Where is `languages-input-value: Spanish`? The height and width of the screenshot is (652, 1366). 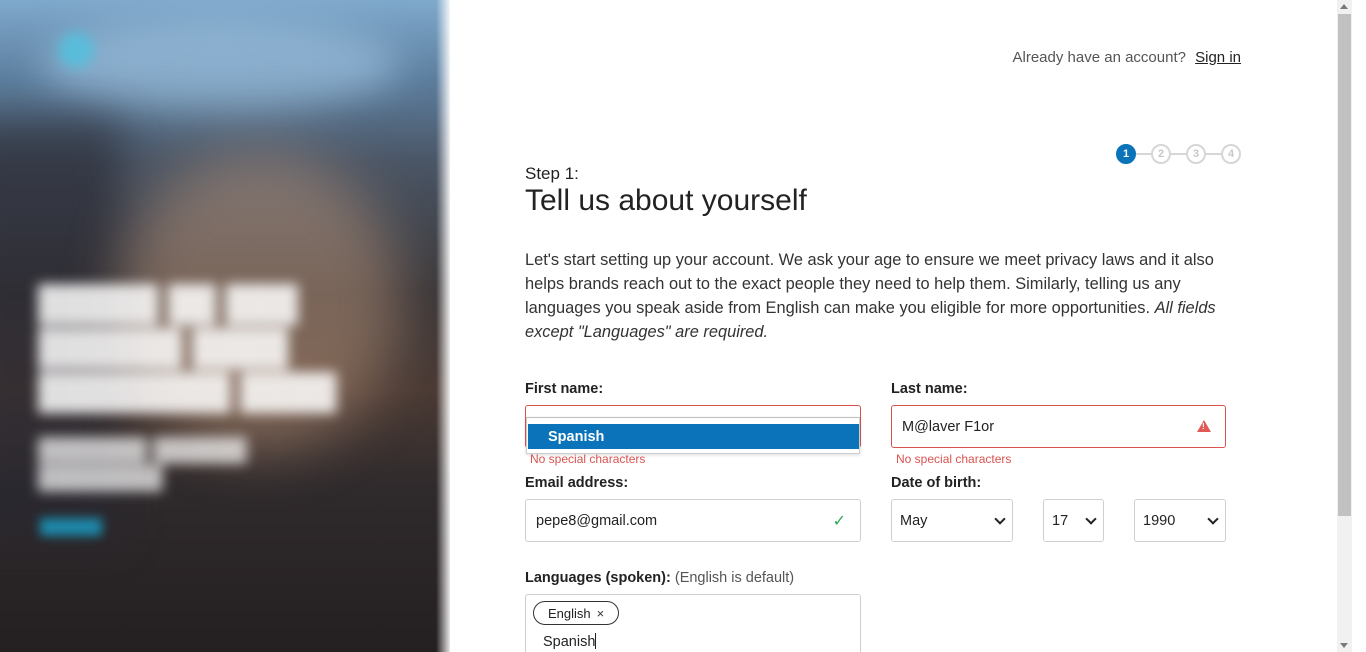
languages-input-value: Spanish is located at coordinates (569, 642).